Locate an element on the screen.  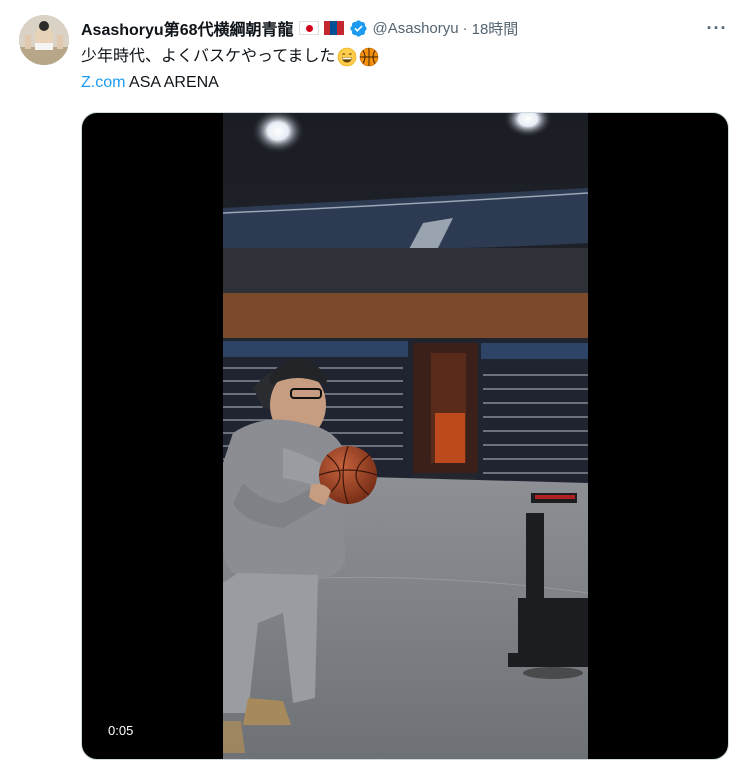
tweet-header: Asashoryu第68代横綱朝青龍 @Asashoryu · 18時間 is located at coordinates (300, 28).